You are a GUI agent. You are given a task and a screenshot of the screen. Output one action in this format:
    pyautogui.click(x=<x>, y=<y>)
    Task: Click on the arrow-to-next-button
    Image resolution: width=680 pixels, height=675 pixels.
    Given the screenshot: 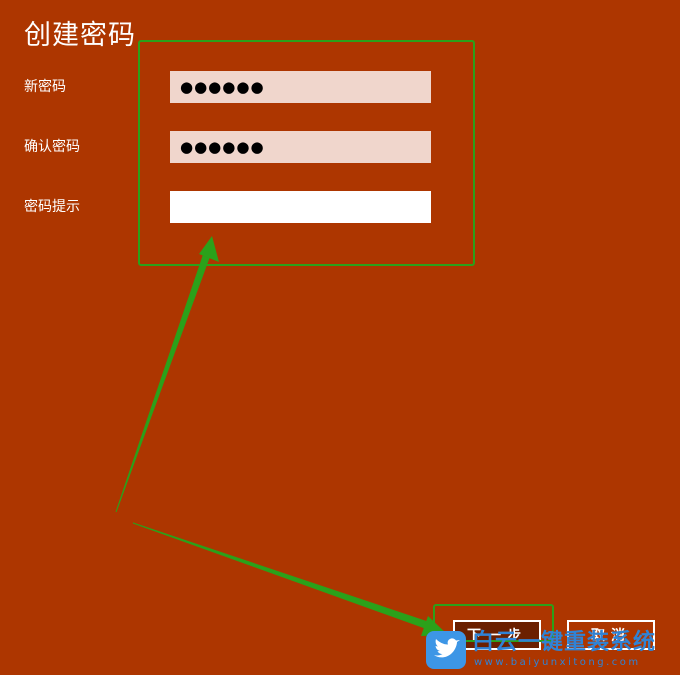 What is the action you would take?
    pyautogui.click(x=290, y=579)
    